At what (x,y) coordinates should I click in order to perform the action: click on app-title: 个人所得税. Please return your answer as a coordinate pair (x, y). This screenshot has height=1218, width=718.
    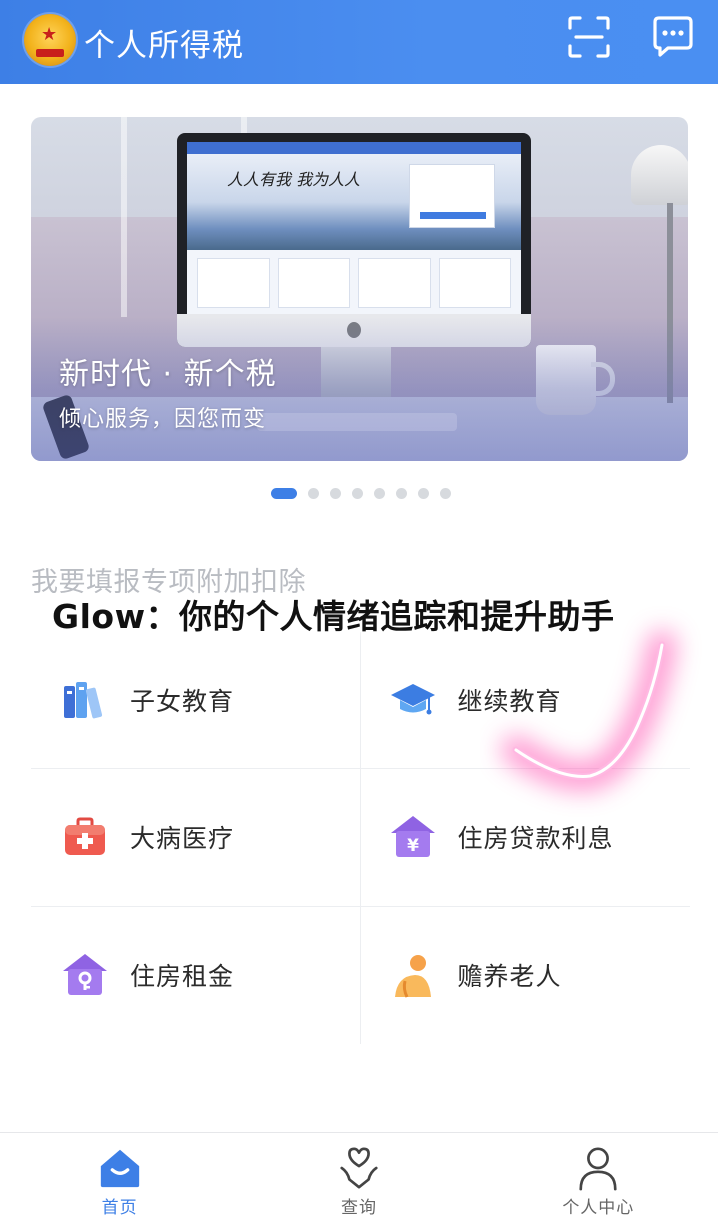
    Looking at the image, I should click on (164, 46).